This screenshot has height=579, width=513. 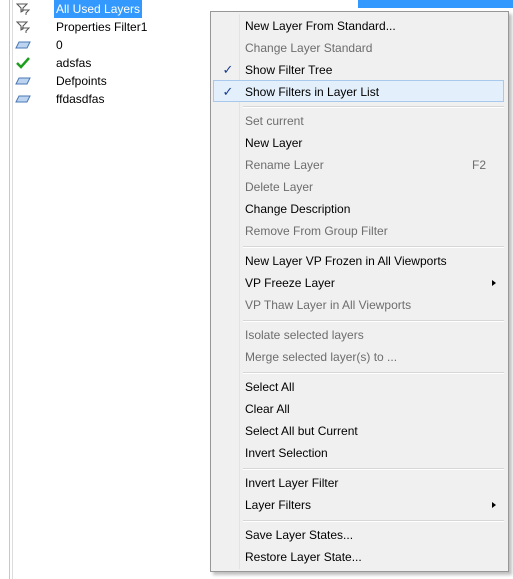 I want to click on menu-item-show-filters-in-layer-list: ✓ Show Filters in Layer List, so click(x=358, y=91).